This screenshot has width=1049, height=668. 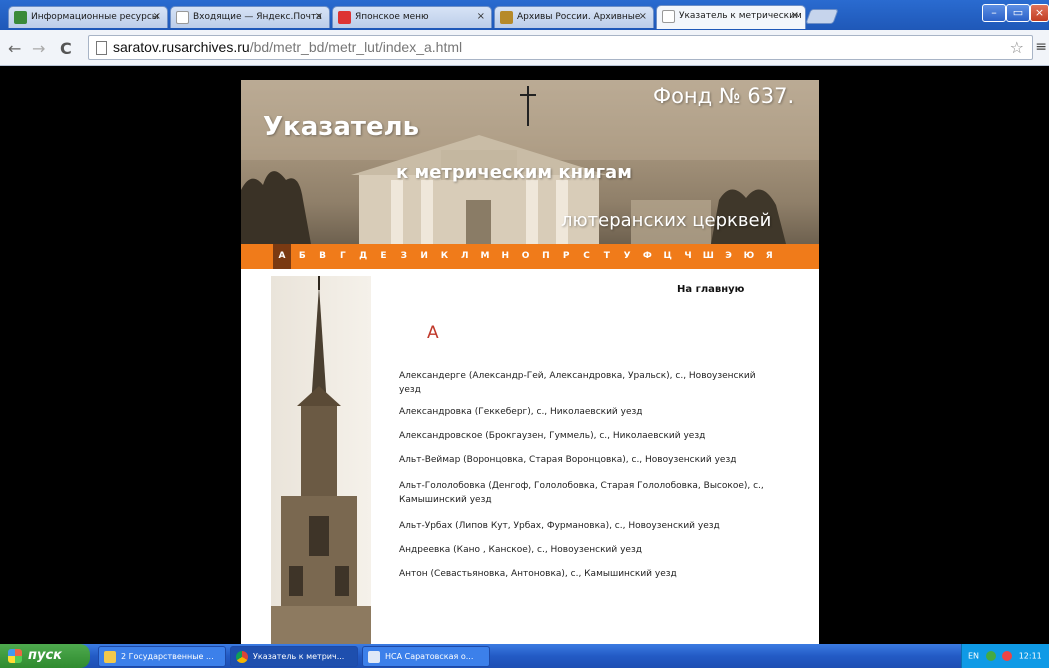 What do you see at coordinates (587, 256) in the screenshot?
I see `alphabet-letter-16: С` at bounding box center [587, 256].